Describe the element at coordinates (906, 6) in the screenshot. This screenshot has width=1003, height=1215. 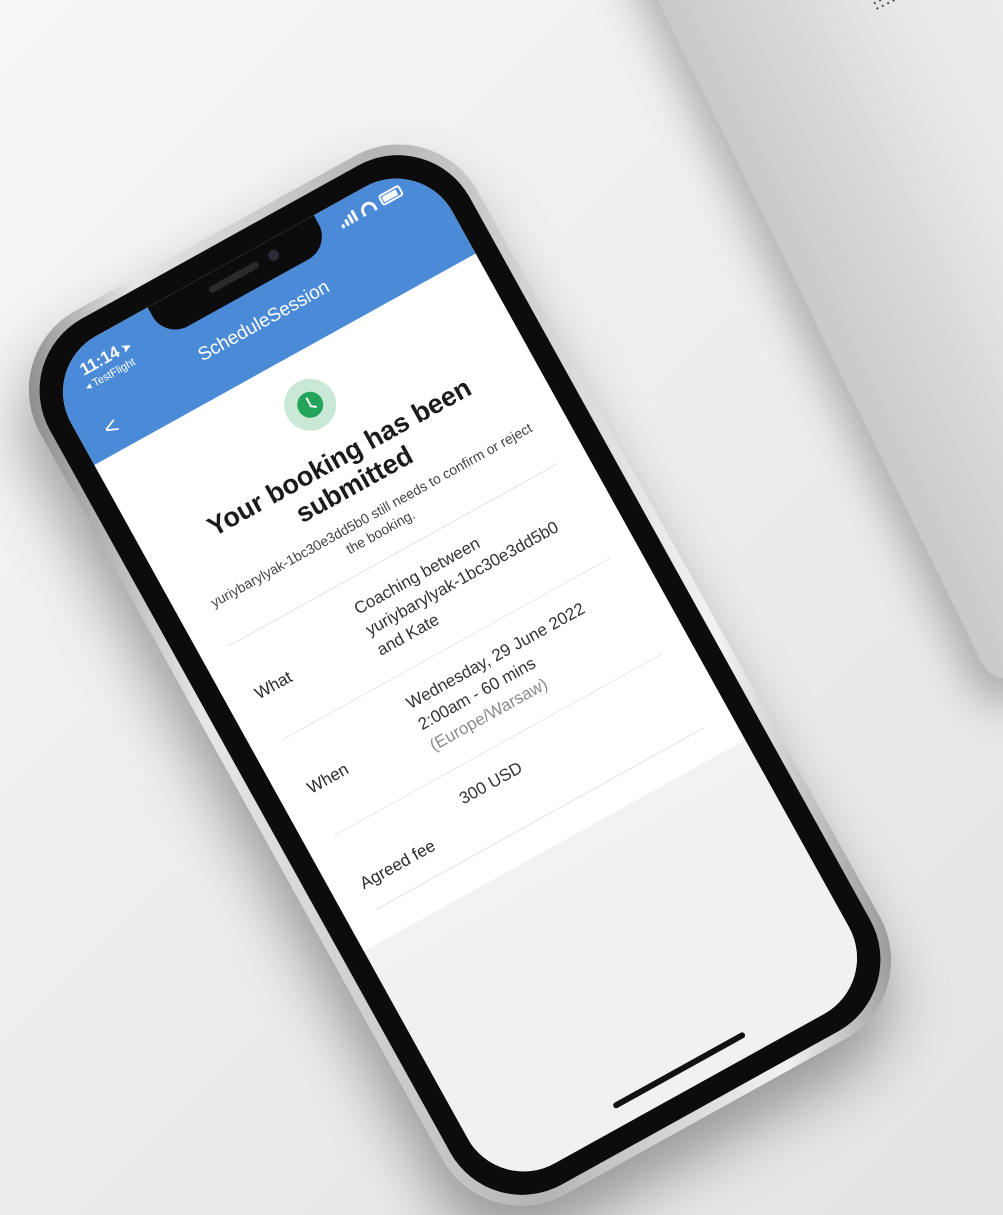
I see `laptop-speaker-grill` at that location.